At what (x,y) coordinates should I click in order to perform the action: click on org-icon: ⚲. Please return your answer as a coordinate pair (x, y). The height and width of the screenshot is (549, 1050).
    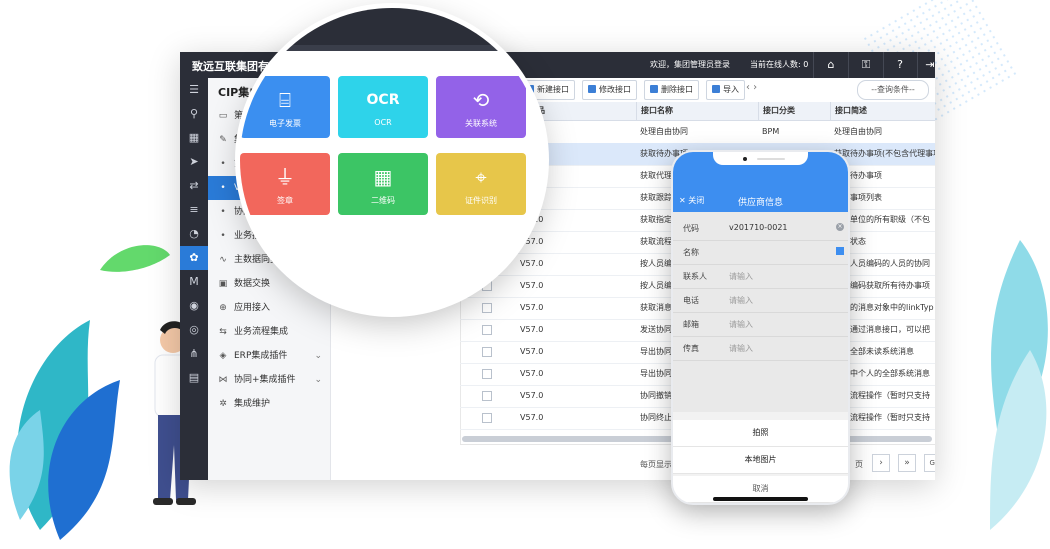
    Looking at the image, I should click on (194, 114).